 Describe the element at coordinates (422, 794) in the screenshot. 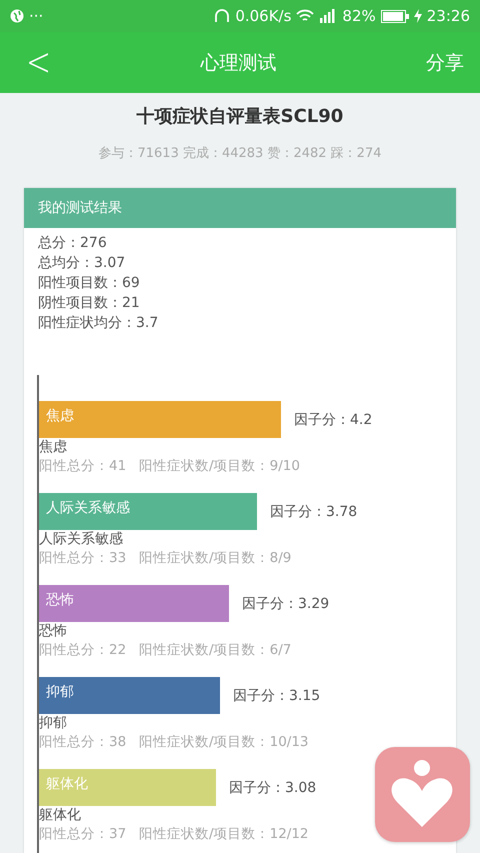

I see `app-shortcut-icon` at that location.